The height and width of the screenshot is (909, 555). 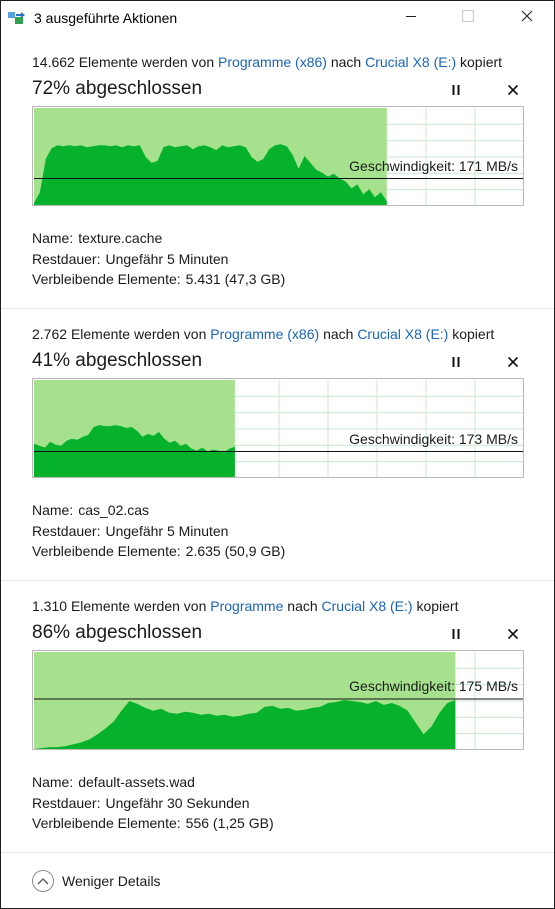 I want to click on window-close-button, so click(x=527, y=18).